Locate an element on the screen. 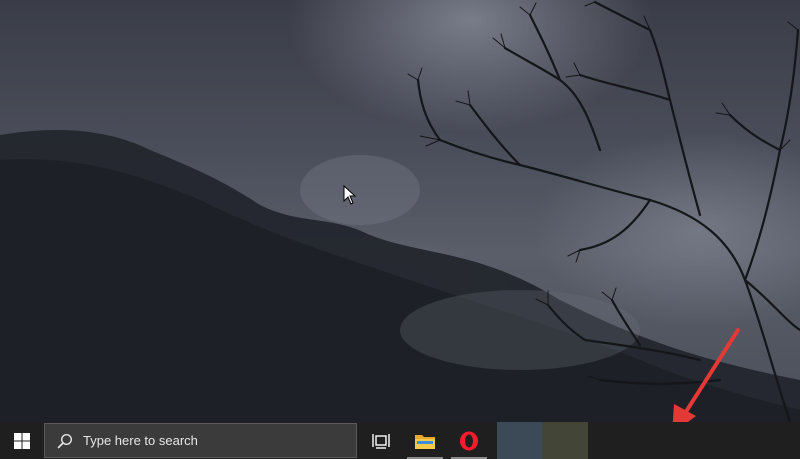  start-button is located at coordinates (22, 440).